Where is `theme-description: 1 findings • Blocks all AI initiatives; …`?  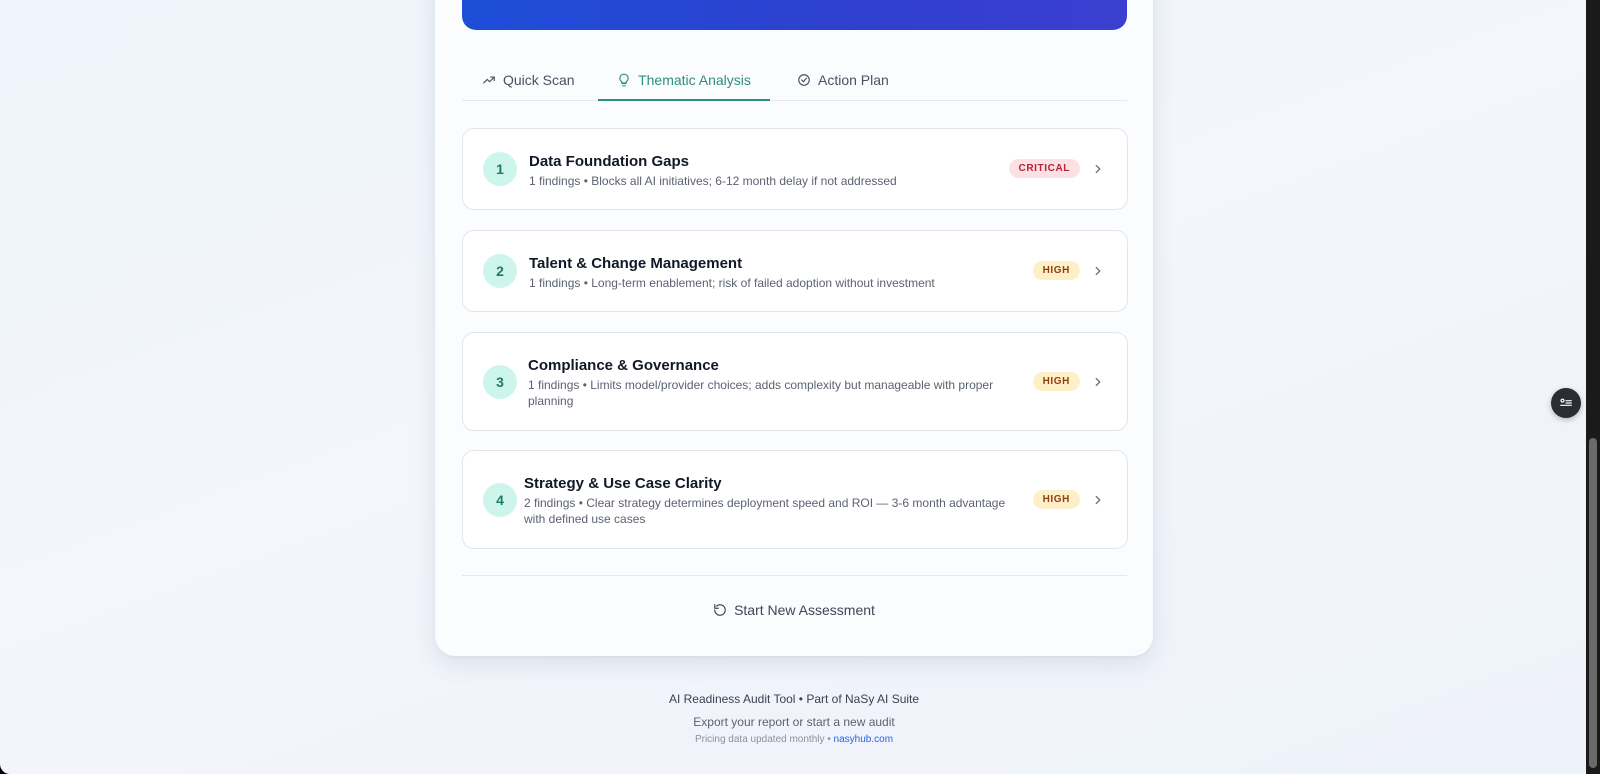 theme-description: 1 findings • Blocks all AI initiatives; … is located at coordinates (713, 181).